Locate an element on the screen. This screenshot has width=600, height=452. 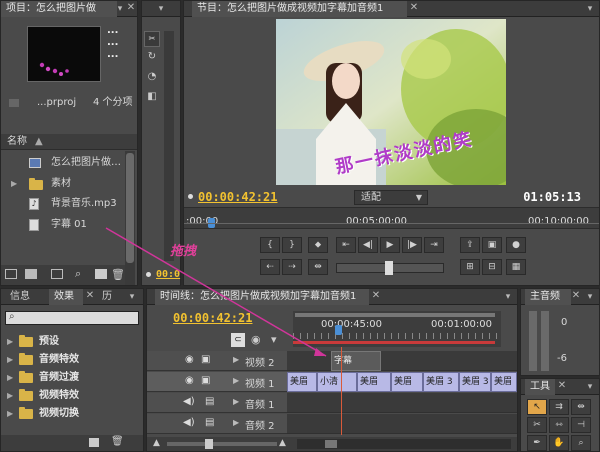
zoom-slider is located at coordinates (222, 444).